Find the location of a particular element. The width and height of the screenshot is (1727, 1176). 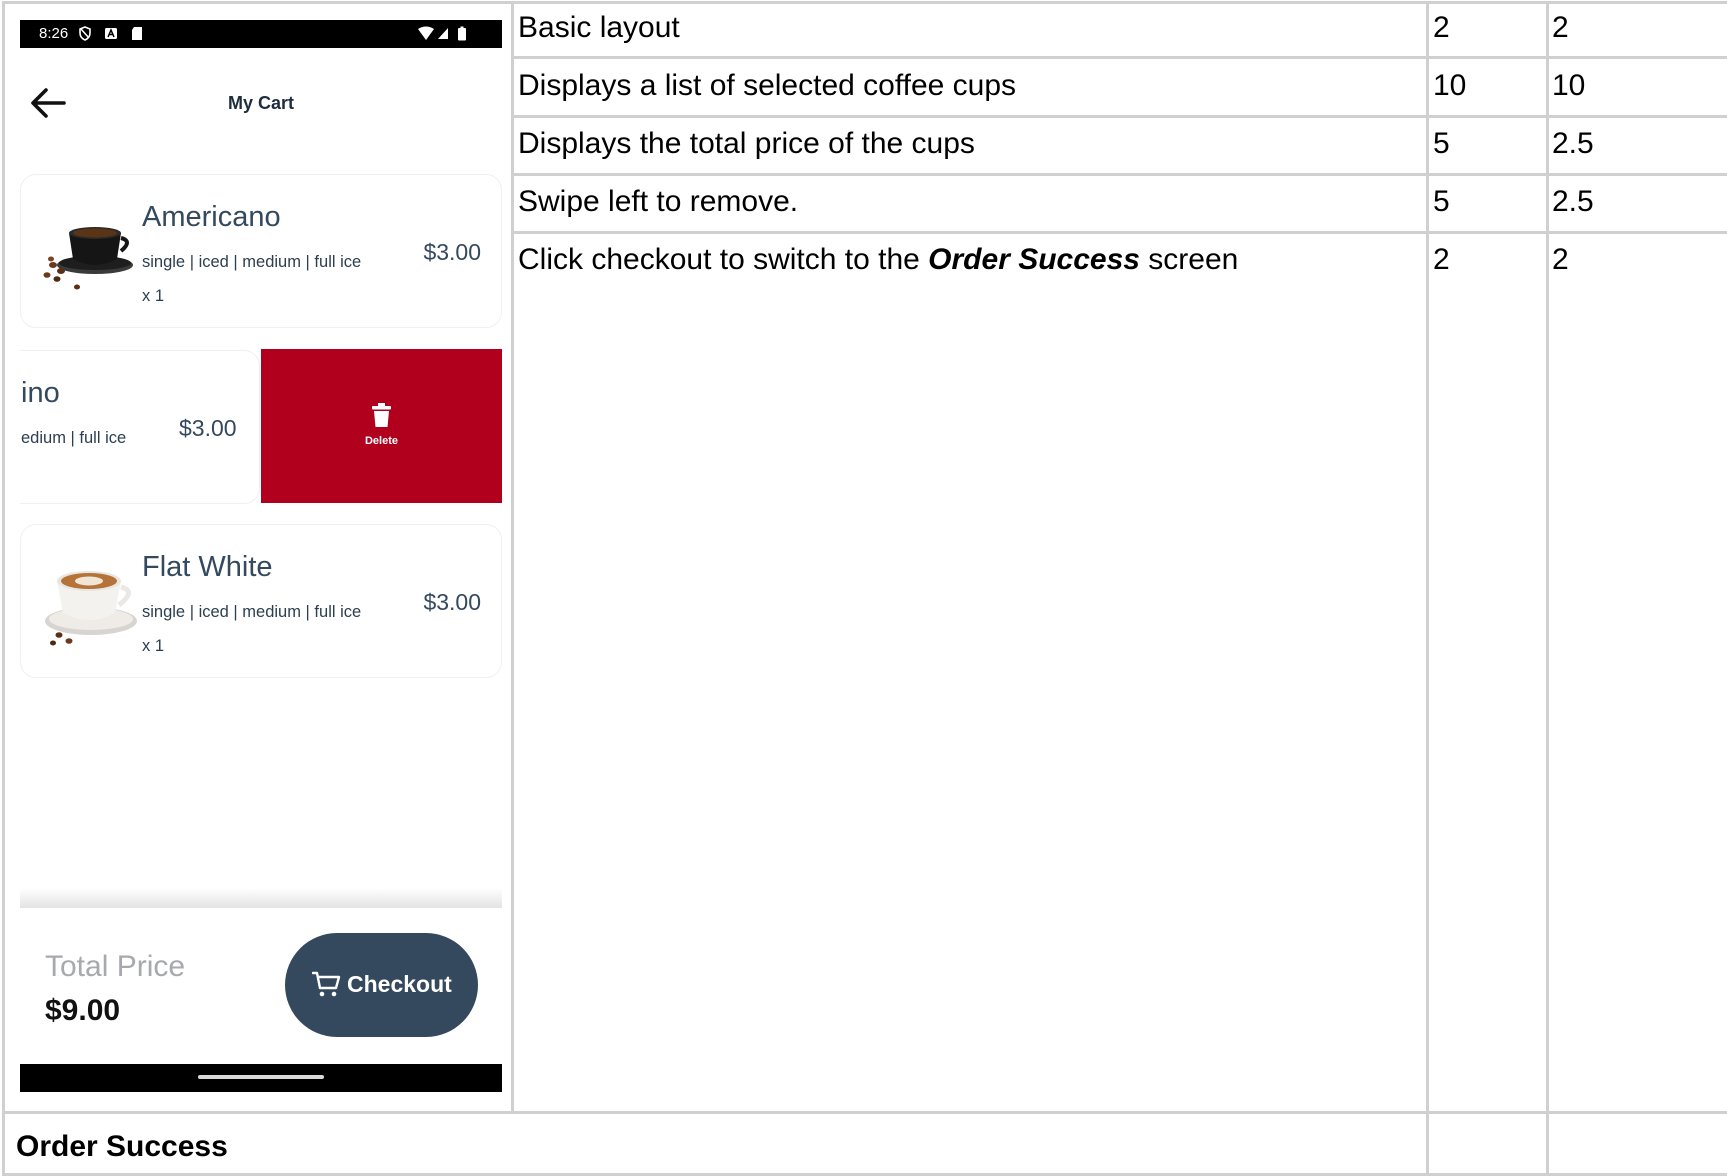

wifi-icon is located at coordinates (426, 33).